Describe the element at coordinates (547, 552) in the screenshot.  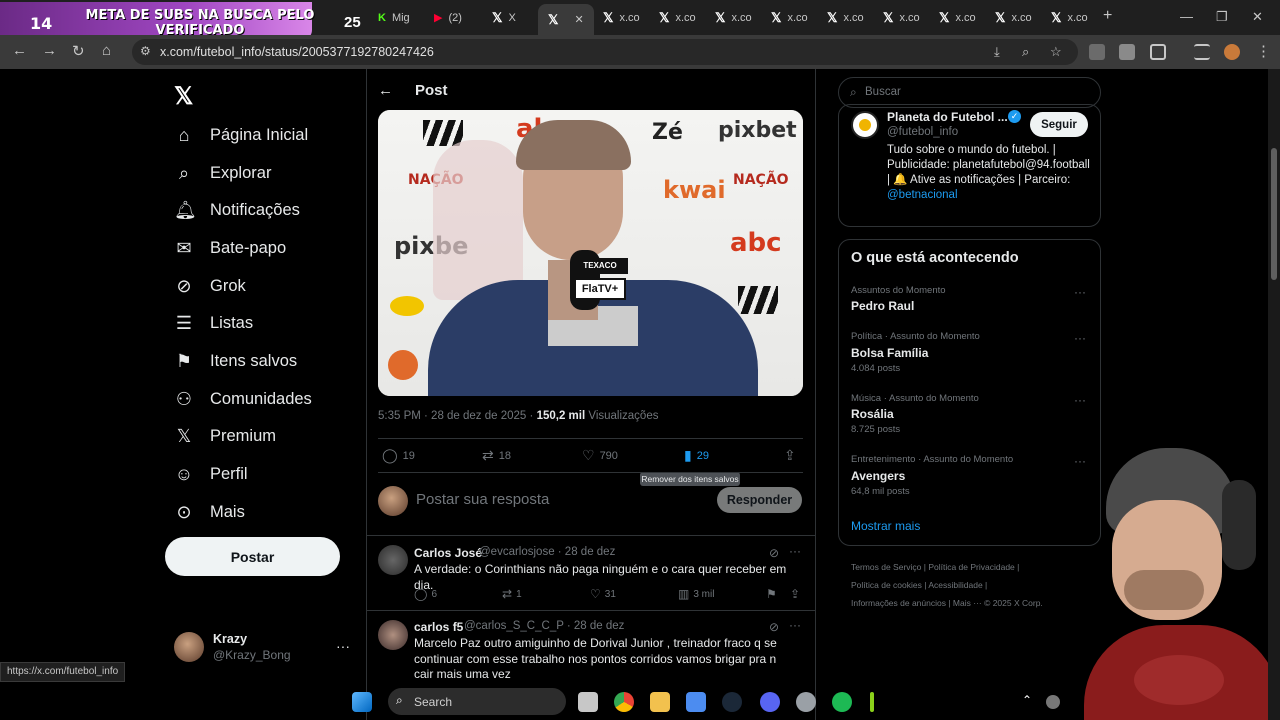
I see `comment-handle: @evcarlosjose · 28 de dez` at that location.